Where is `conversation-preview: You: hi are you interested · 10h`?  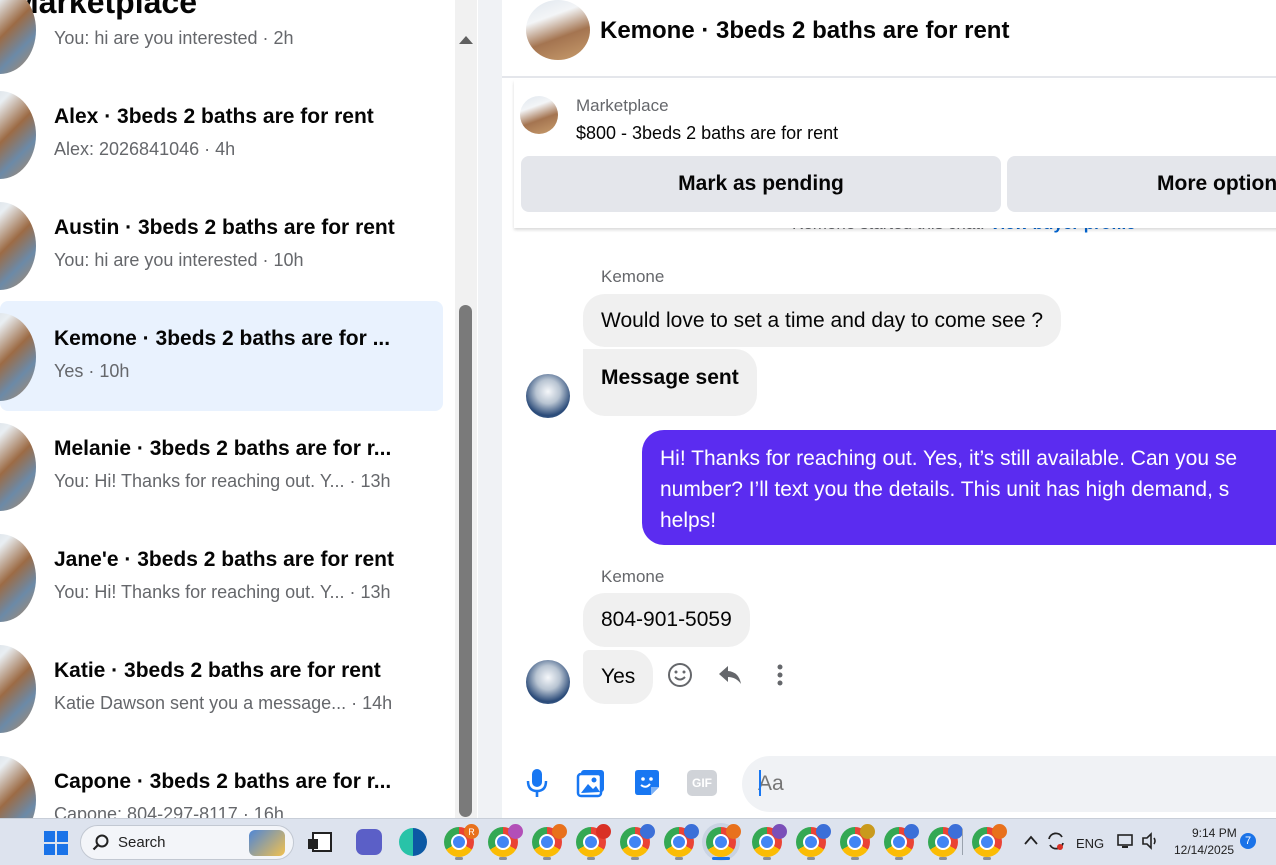 conversation-preview: You: hi are you interested · 10h is located at coordinates (179, 260).